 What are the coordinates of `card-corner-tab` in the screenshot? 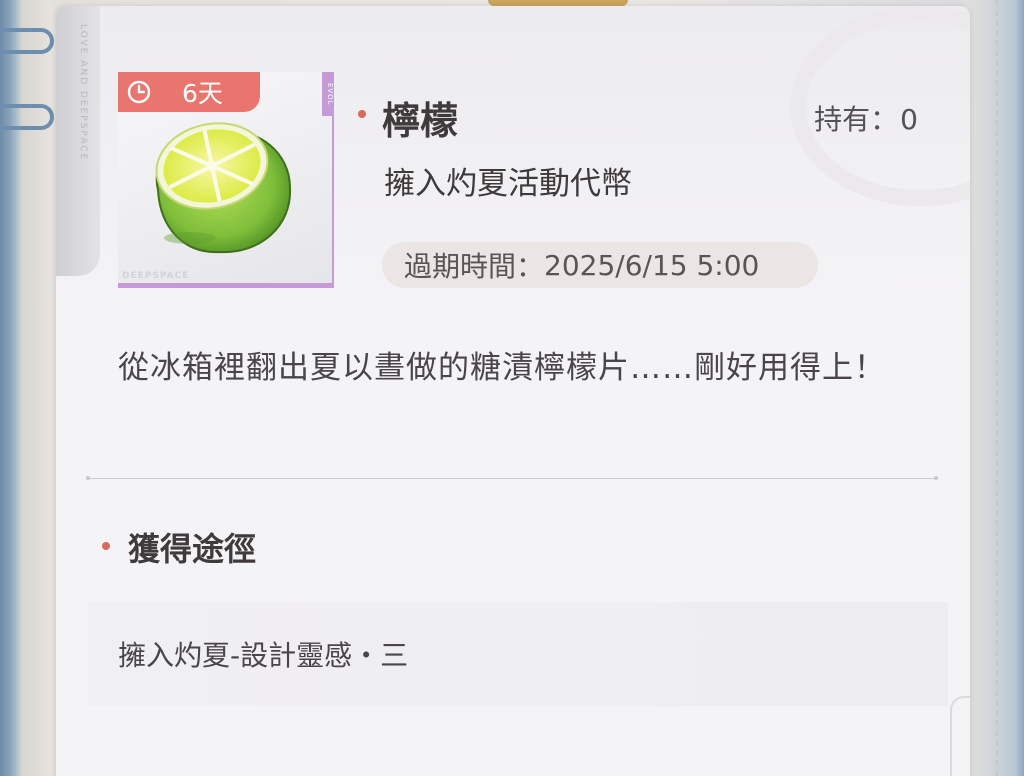 It's located at (960, 736).